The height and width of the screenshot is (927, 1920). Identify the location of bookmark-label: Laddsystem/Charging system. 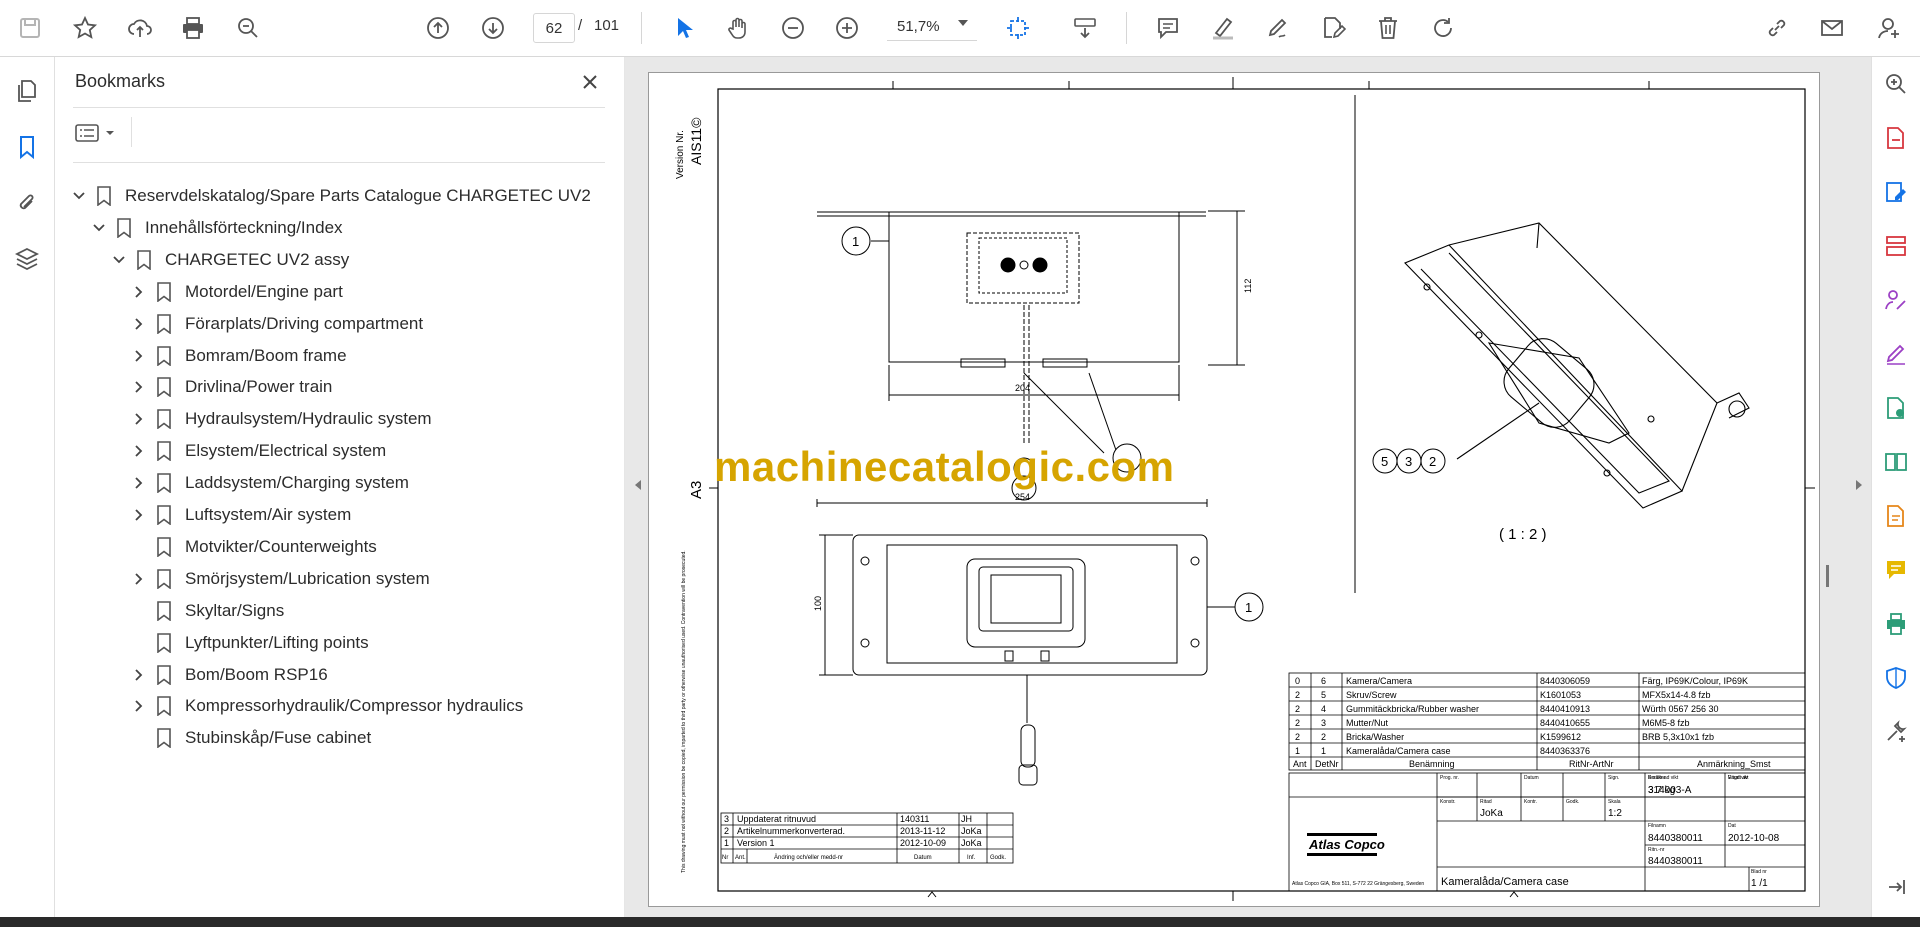
(297, 483).